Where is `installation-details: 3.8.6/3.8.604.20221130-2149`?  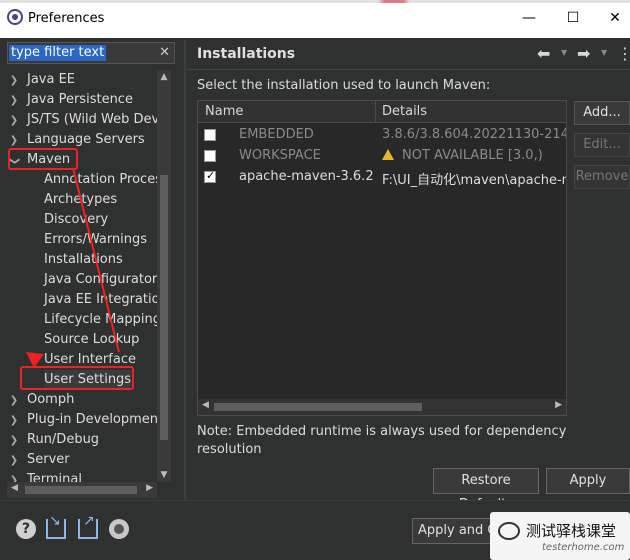
installation-details: 3.8.6/3.8.604.20221130-2149 is located at coordinates (474, 134).